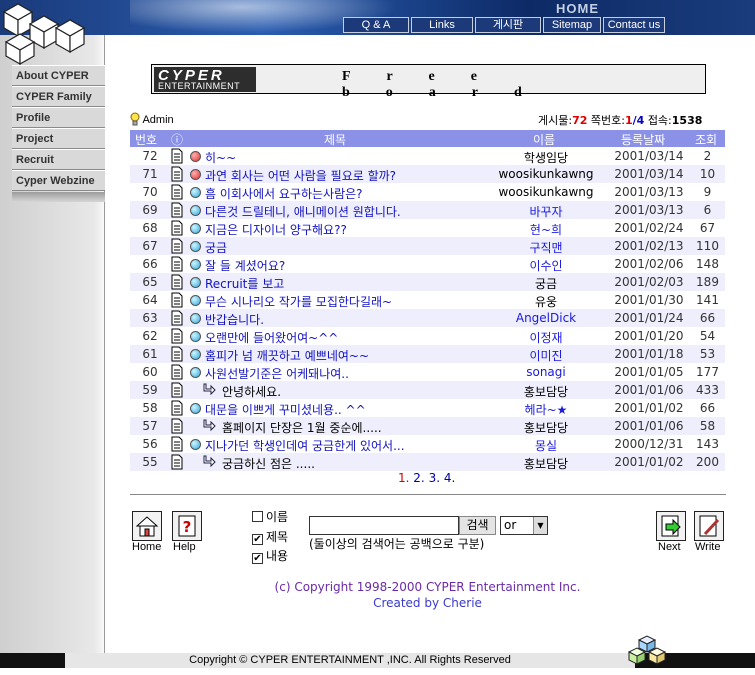 Image resolution: width=755 pixels, height=675 pixels. What do you see at coordinates (546, 318) in the screenshot?
I see `post-author: AngelDick` at bounding box center [546, 318].